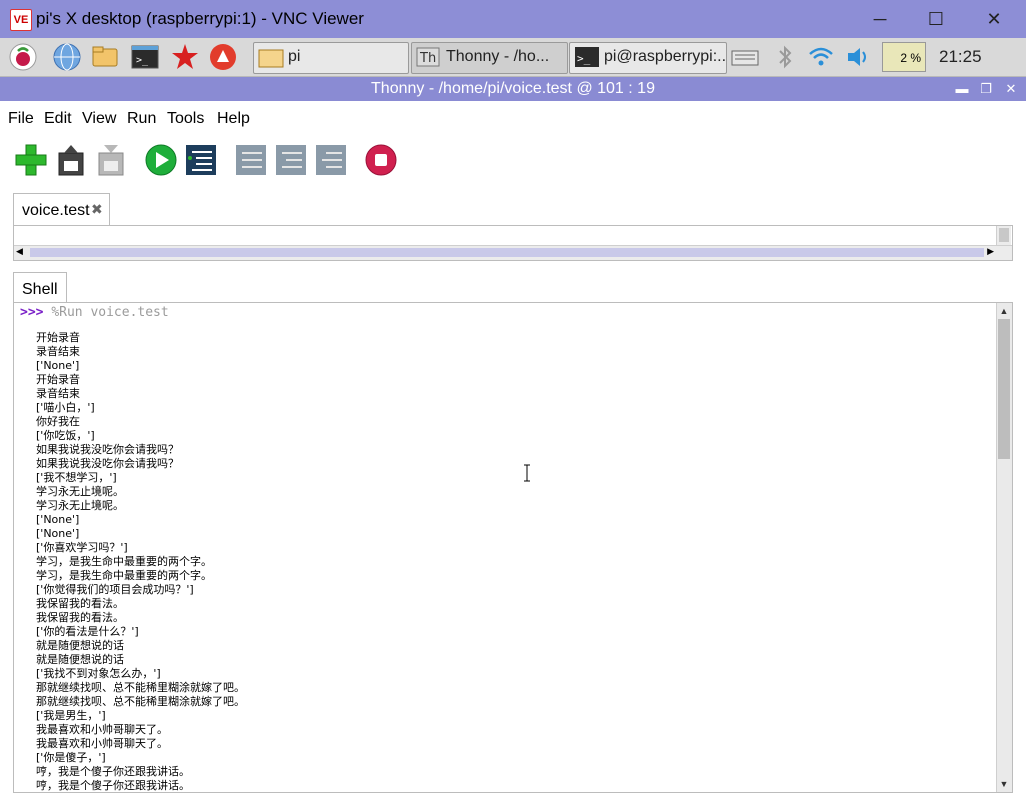 The image size is (1026, 807). I want to click on scroll-up-icon: ▲, so click(1004, 311).